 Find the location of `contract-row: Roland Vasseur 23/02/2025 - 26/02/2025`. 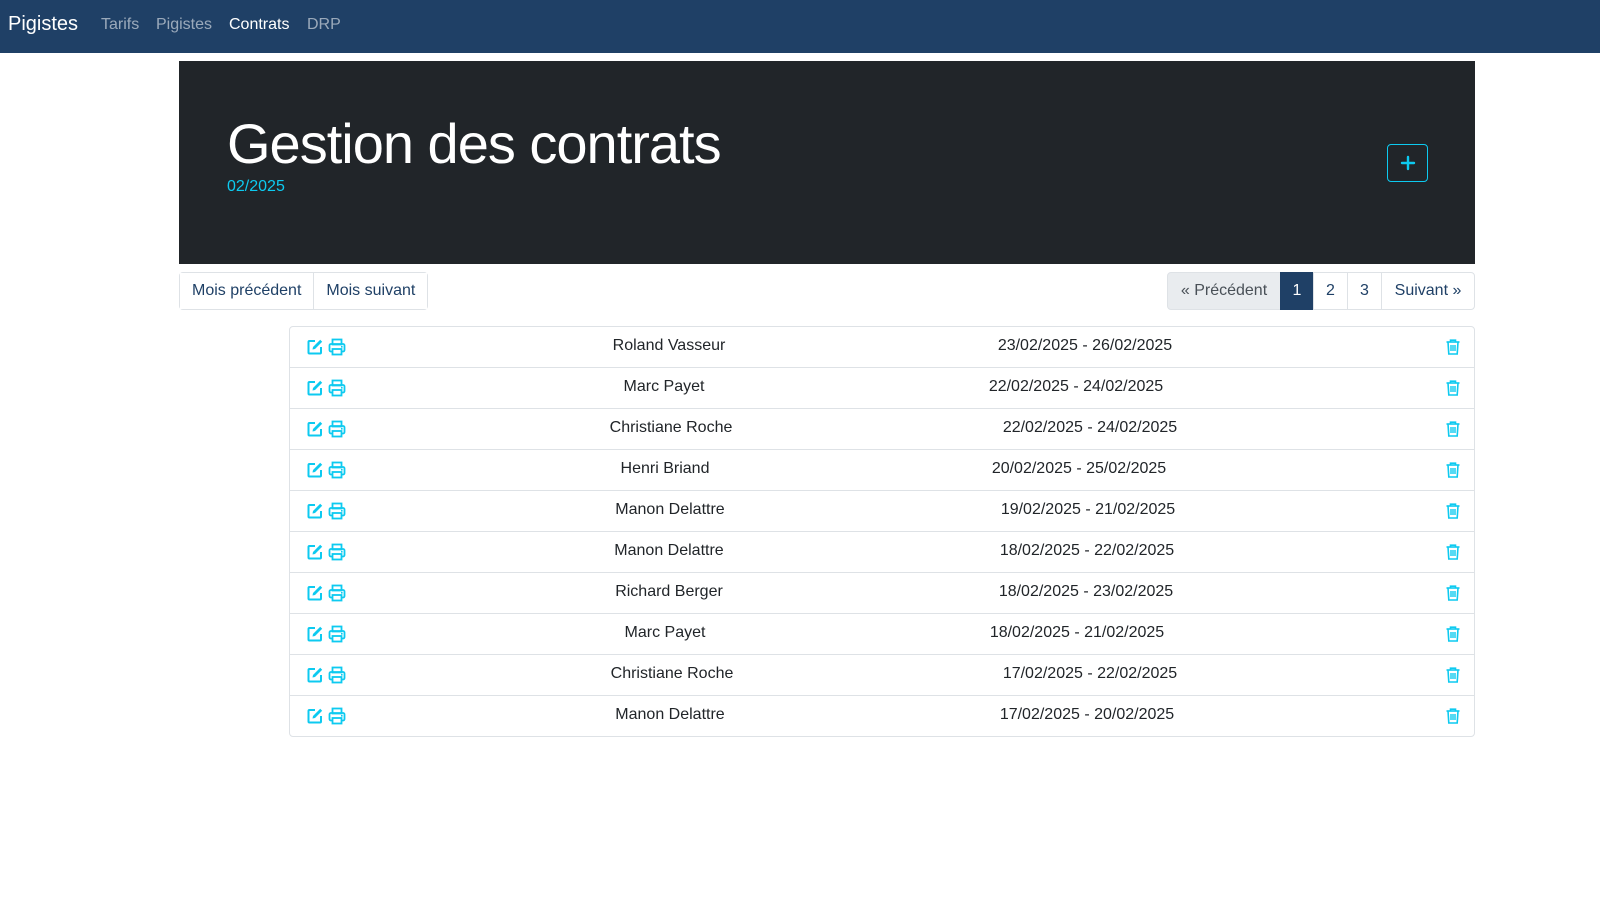

contract-row: Roland Vasseur 23/02/2025 - 26/02/2025 is located at coordinates (882, 347).